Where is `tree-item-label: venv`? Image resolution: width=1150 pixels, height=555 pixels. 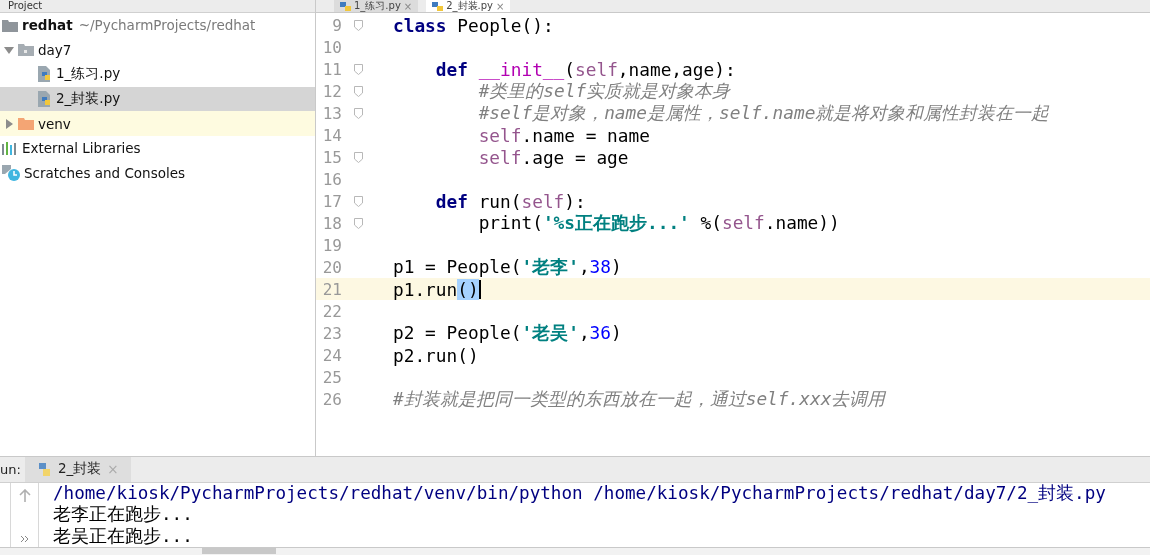
tree-item-label: venv is located at coordinates (54, 123).